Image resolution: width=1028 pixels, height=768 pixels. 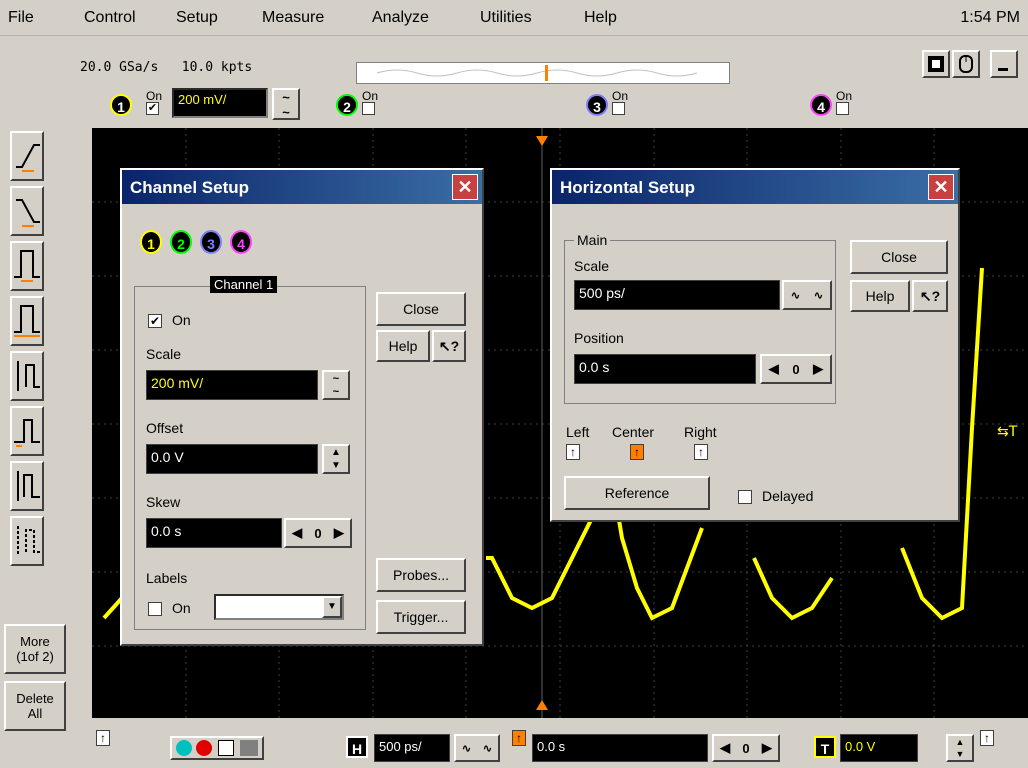 I want to click on channel-1-checkbox: ✔, so click(x=152, y=108).